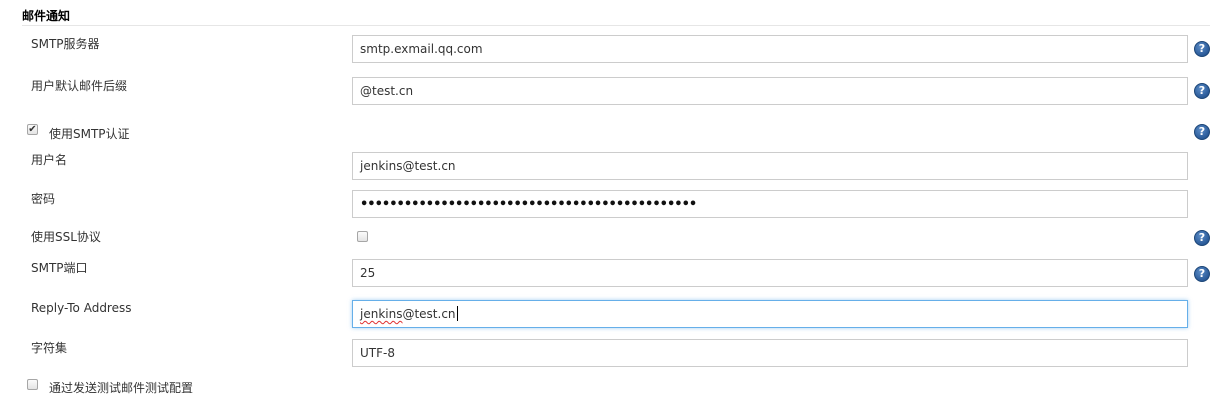 The width and height of the screenshot is (1225, 401). What do you see at coordinates (46, 16) in the screenshot?
I see `section-title: 邮件通知` at bounding box center [46, 16].